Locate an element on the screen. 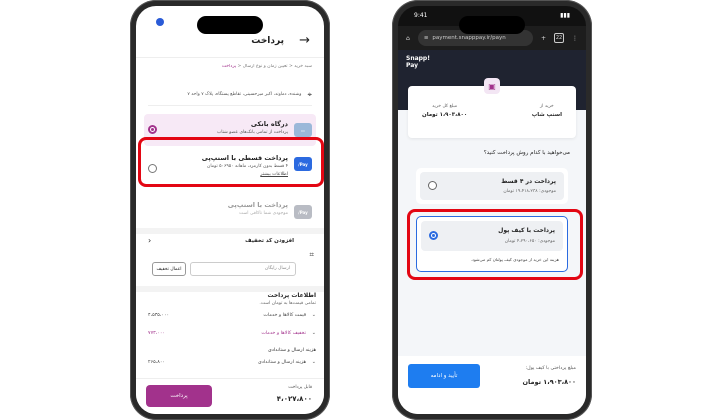 The width and height of the screenshot is (720, 420). row-value: ۴،۵۳۵،۰۰۰ is located at coordinates (159, 315).